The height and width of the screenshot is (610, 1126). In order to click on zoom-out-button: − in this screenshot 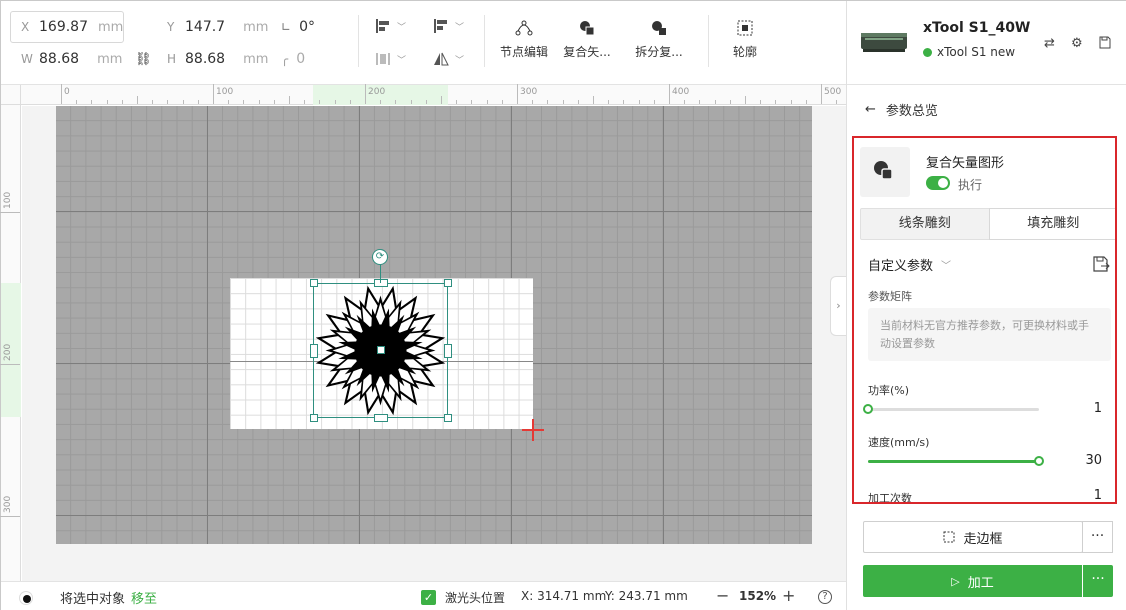, I will do `click(722, 595)`.